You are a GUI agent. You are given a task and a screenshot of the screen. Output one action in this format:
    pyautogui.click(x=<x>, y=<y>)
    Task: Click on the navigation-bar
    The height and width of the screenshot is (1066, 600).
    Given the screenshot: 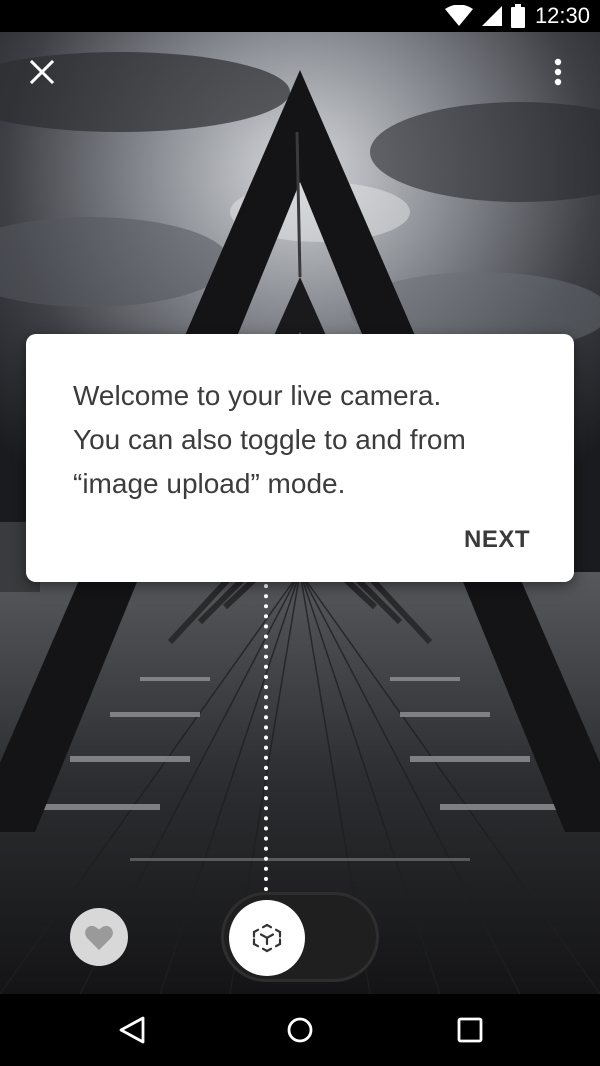 What is the action you would take?
    pyautogui.click(x=300, y=1030)
    